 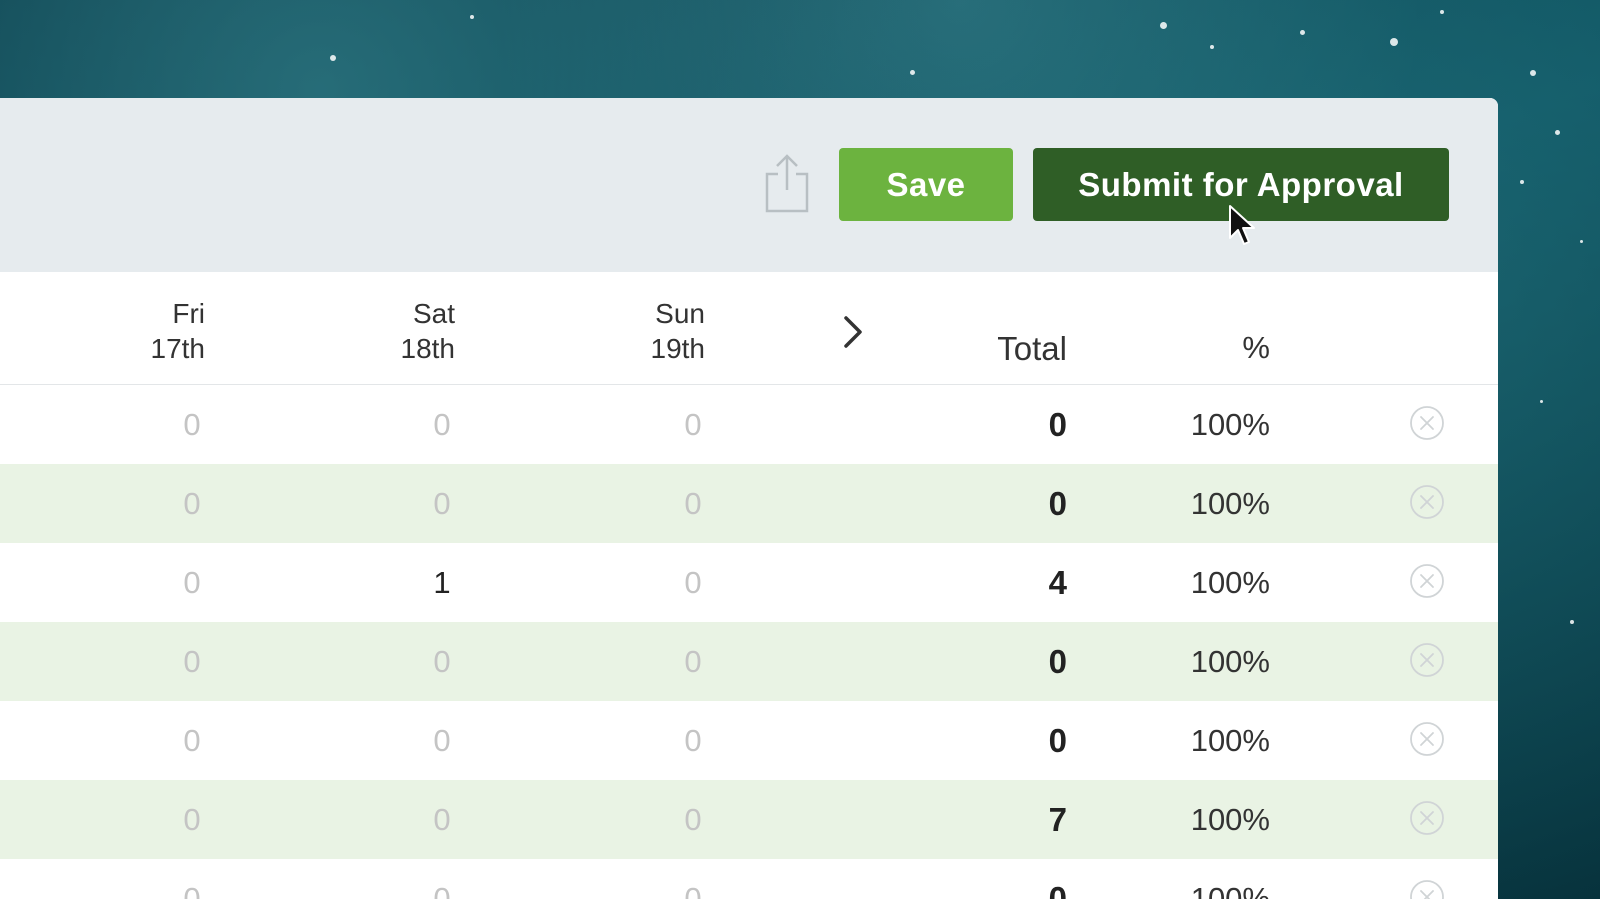 What do you see at coordinates (1241, 184) in the screenshot?
I see `submit-for-approval-button: Submit for Approval` at bounding box center [1241, 184].